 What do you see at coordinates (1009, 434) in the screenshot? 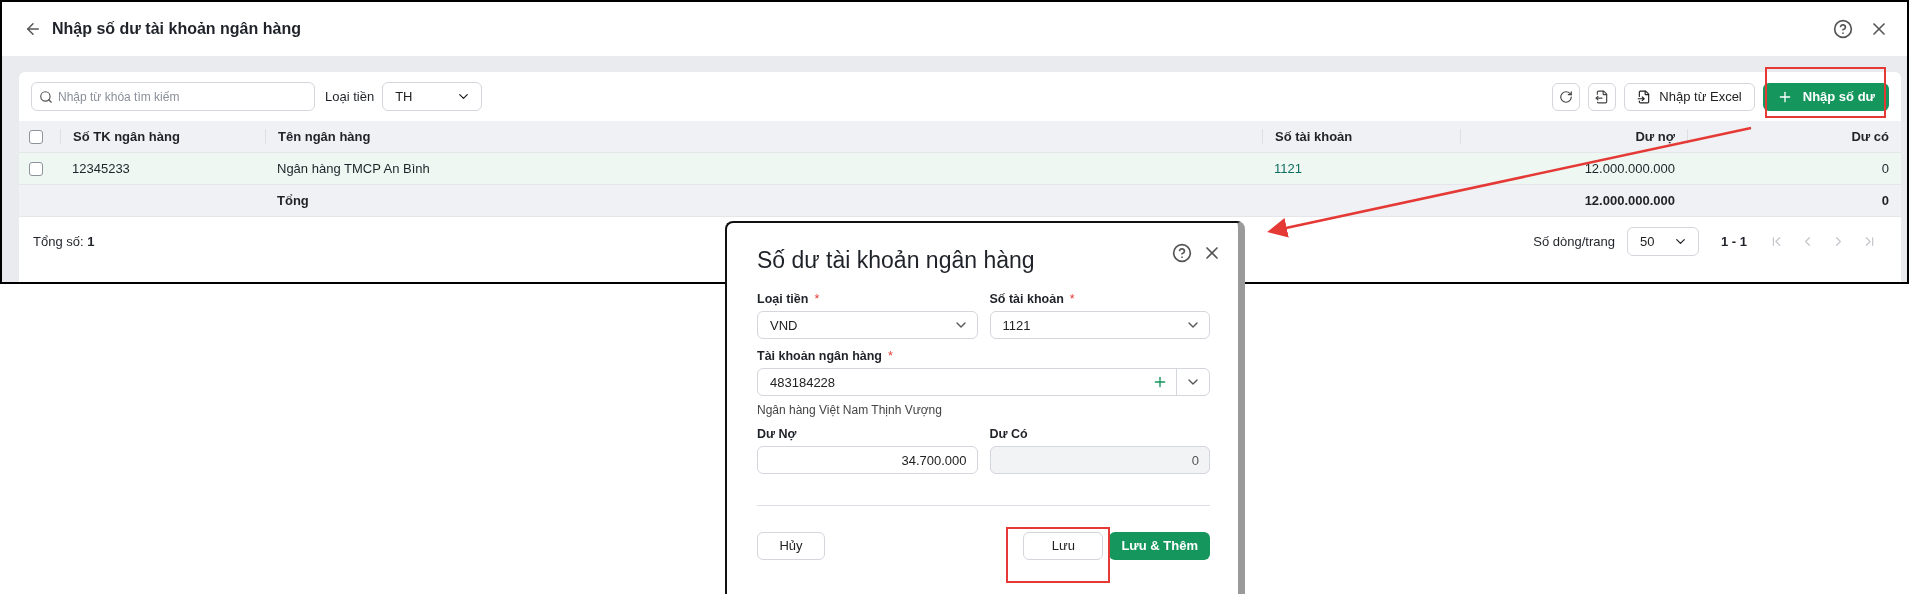
I see `field-label: Dư Có` at bounding box center [1009, 434].